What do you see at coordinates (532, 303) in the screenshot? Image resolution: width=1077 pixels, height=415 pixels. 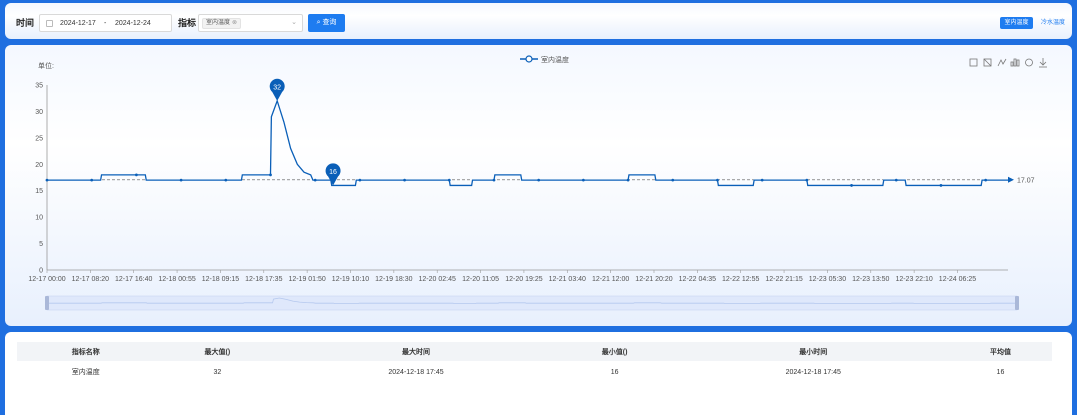 I see `data-zoom-slider` at bounding box center [532, 303].